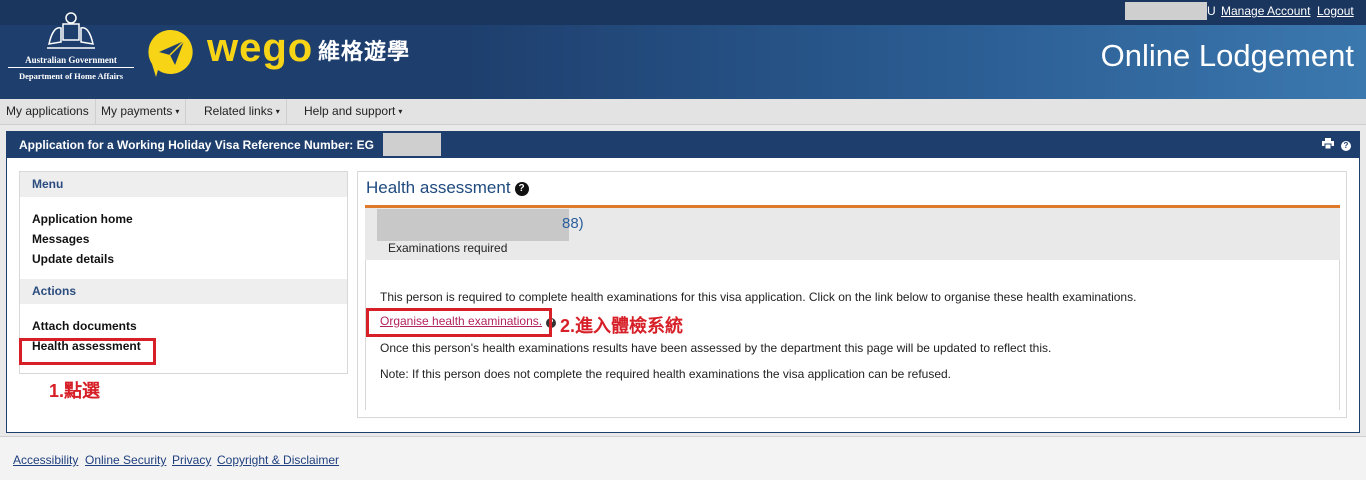 This screenshot has width=1366, height=480. I want to click on sidebar-item-messages: Messages, so click(183, 239).